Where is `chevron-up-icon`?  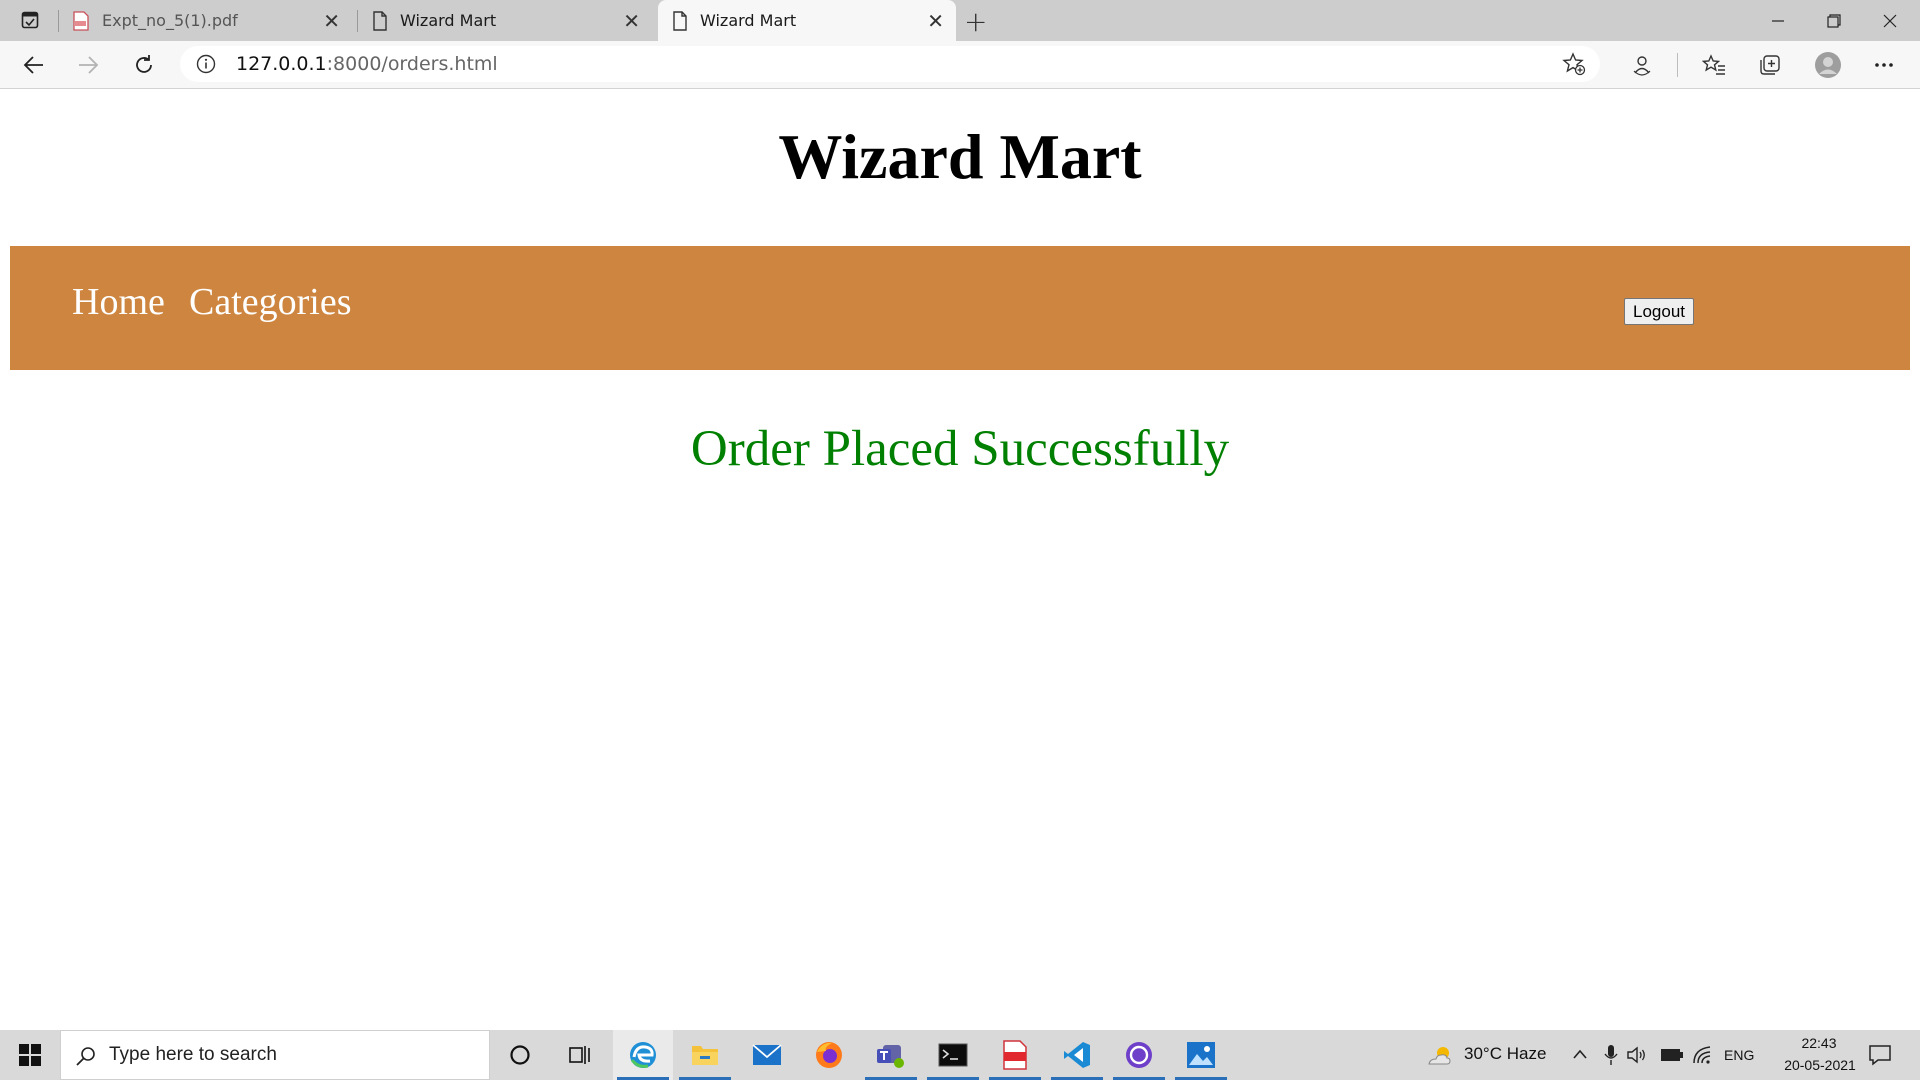 chevron-up-icon is located at coordinates (1580, 1054).